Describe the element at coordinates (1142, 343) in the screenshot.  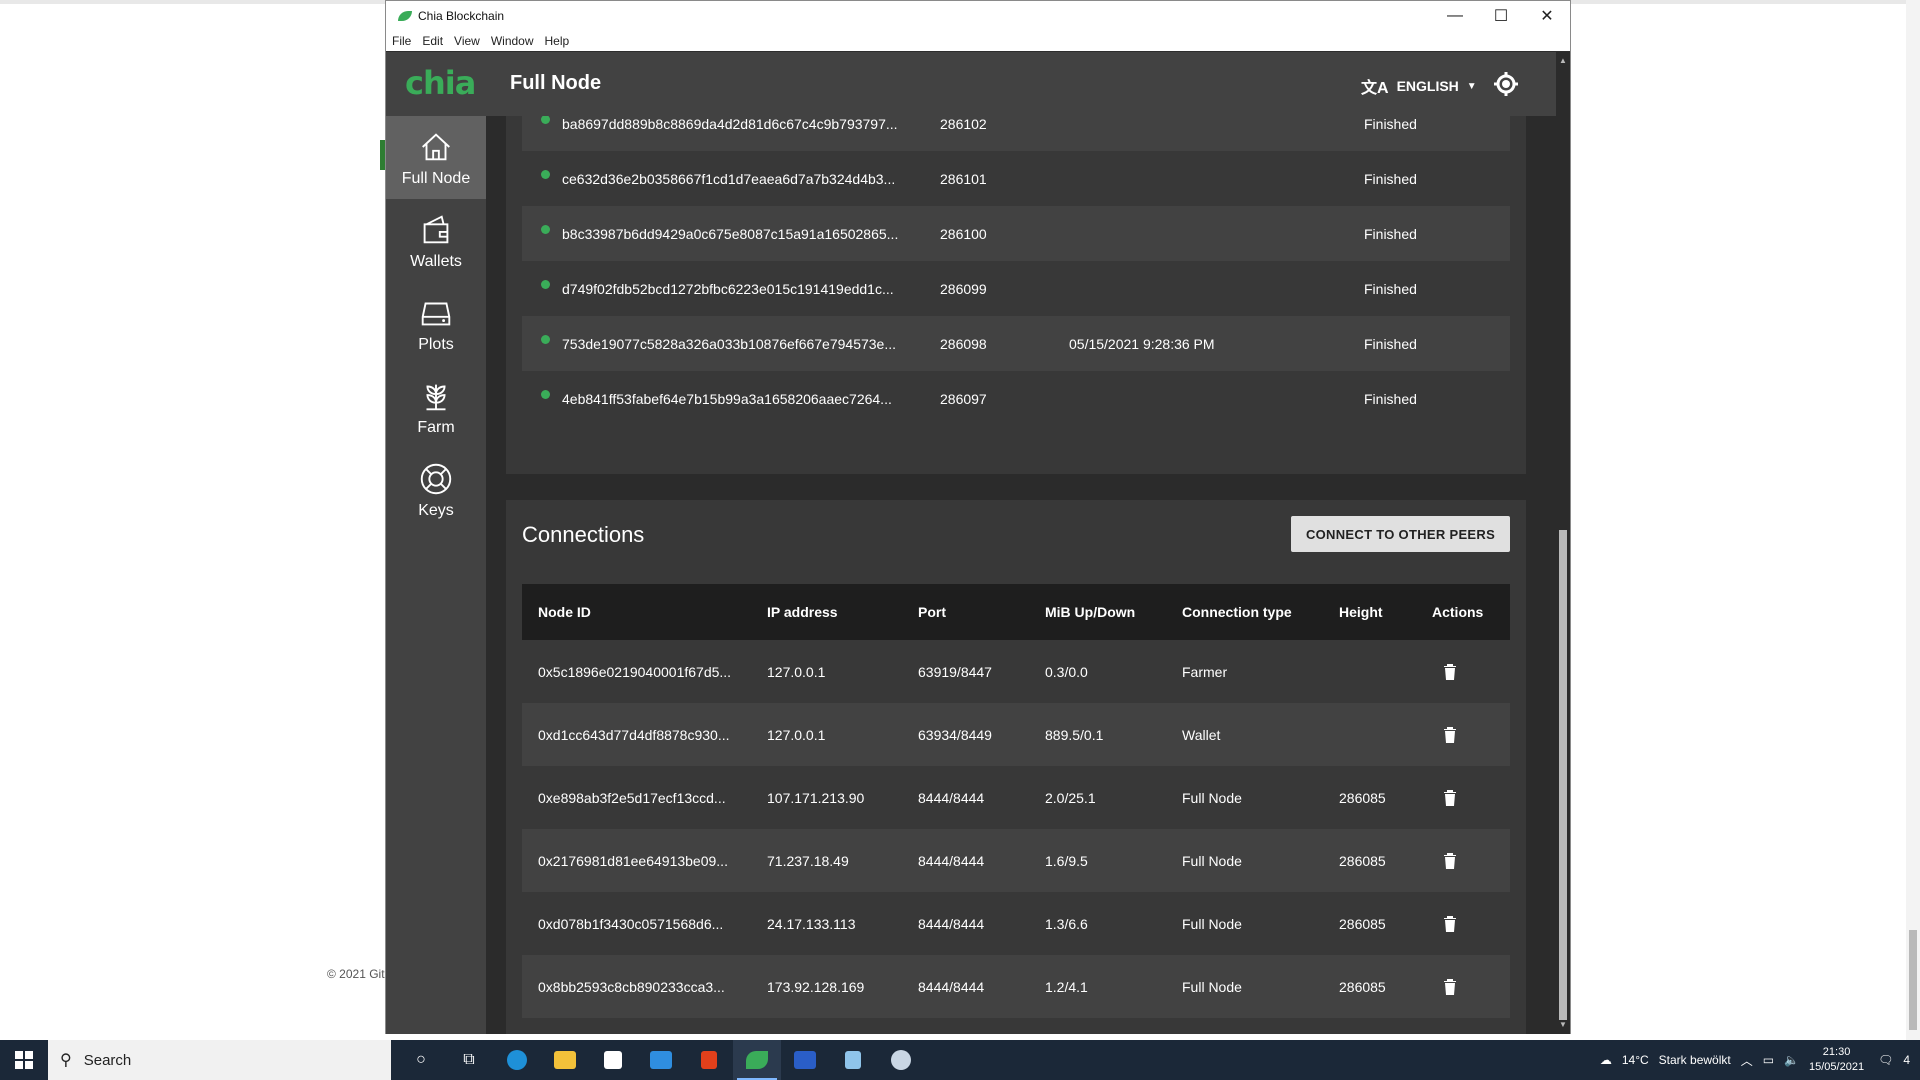
I see `block-time: 05/15/2021 9:28:36 PM` at that location.